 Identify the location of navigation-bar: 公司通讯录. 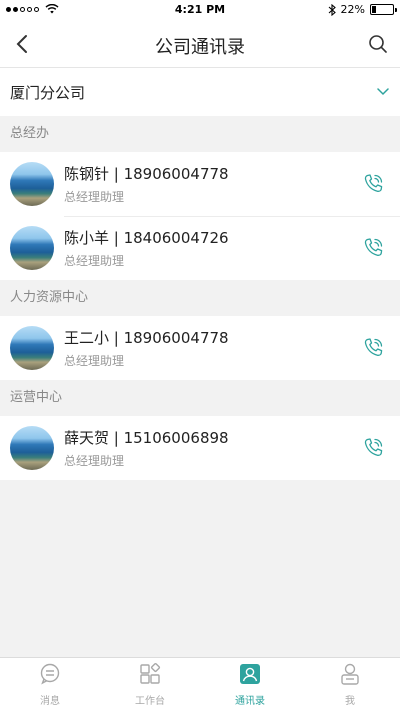
(200, 44).